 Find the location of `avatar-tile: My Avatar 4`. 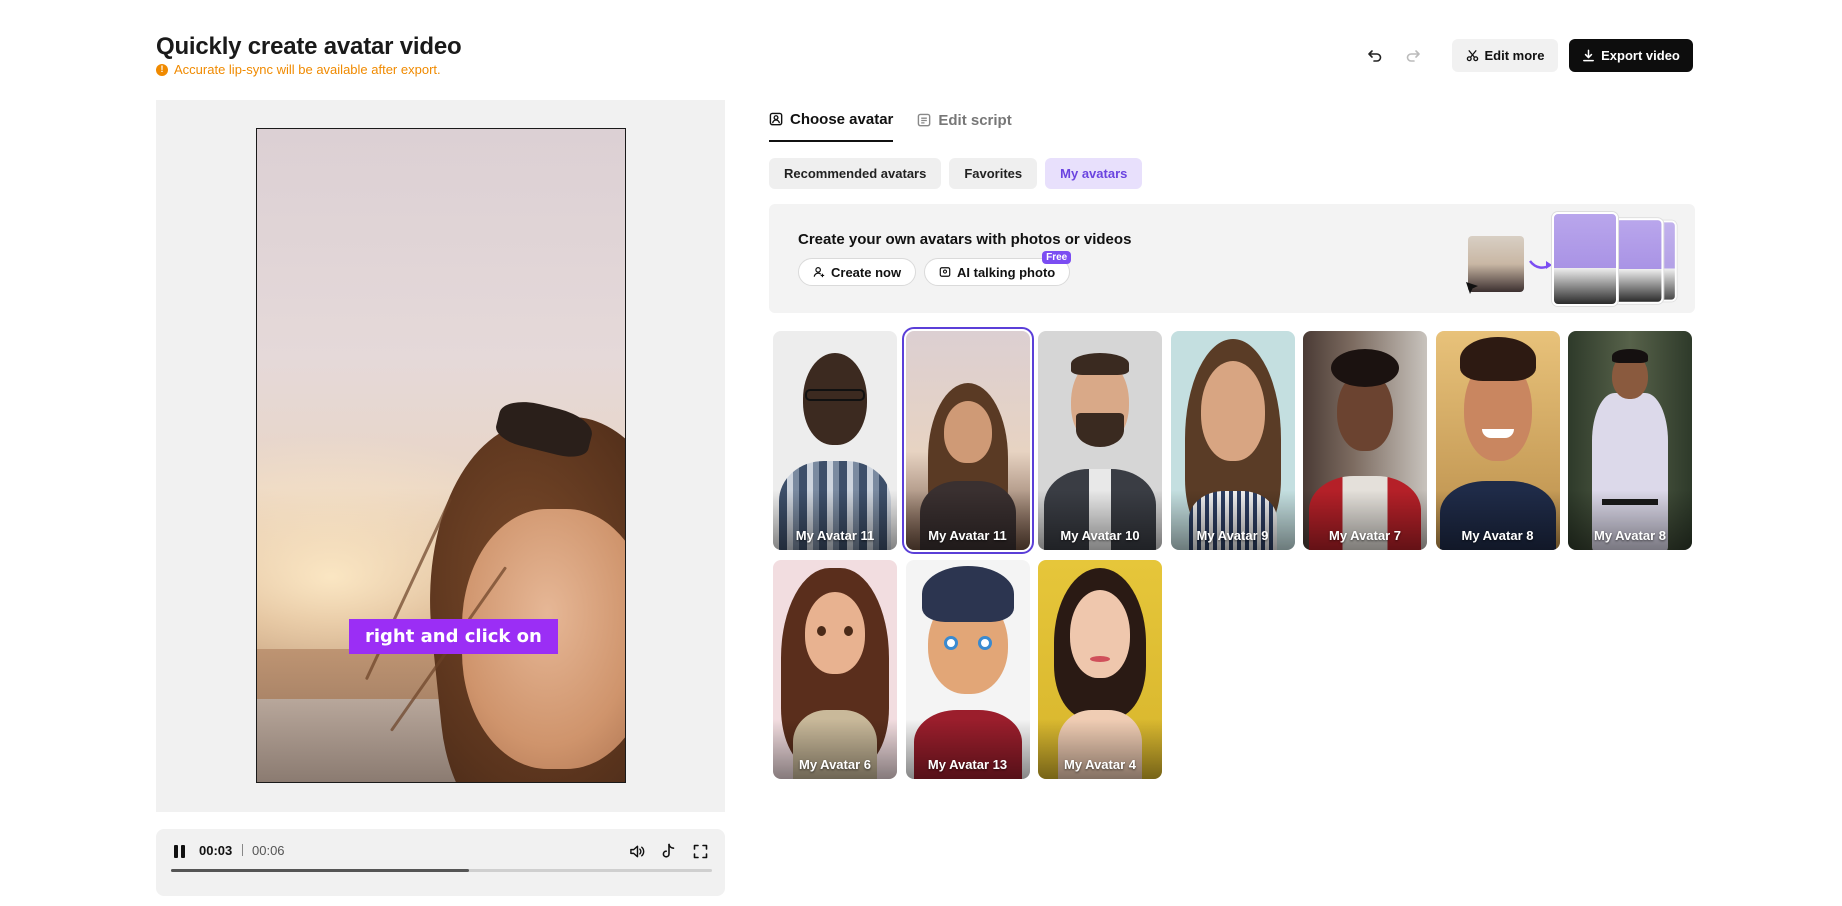

avatar-tile: My Avatar 4 is located at coordinates (1100, 669).